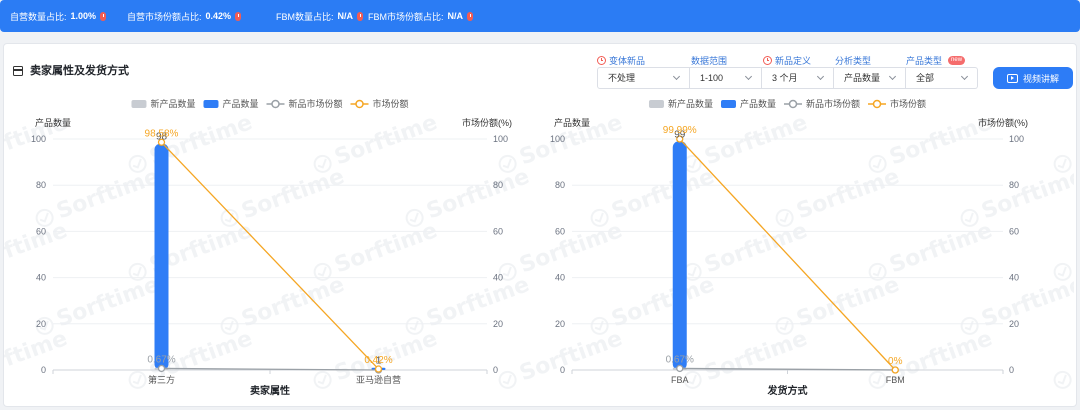 The height and width of the screenshot is (410, 1080). What do you see at coordinates (924, 60) in the screenshot?
I see `filter-label-text: 产品类型` at bounding box center [924, 60].